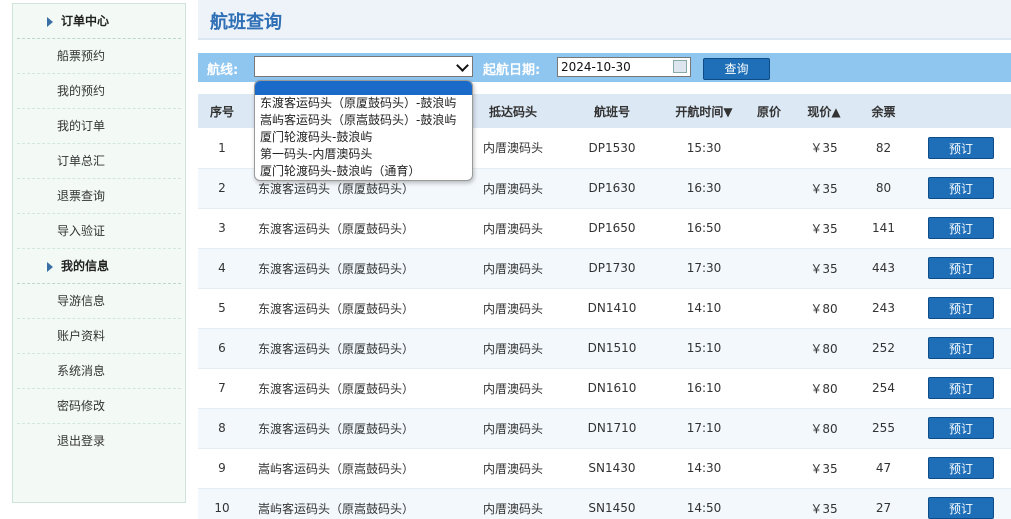  Describe the element at coordinates (883, 428) in the screenshot. I see `cell-remaining: 255` at that location.